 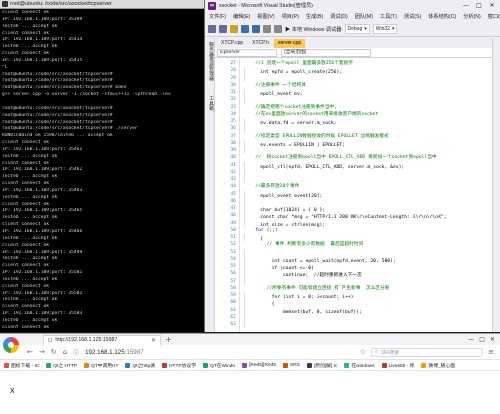 What do you see at coordinates (290, 16) in the screenshot?
I see `menu-item: 项目(P)` at bounding box center [290, 16].